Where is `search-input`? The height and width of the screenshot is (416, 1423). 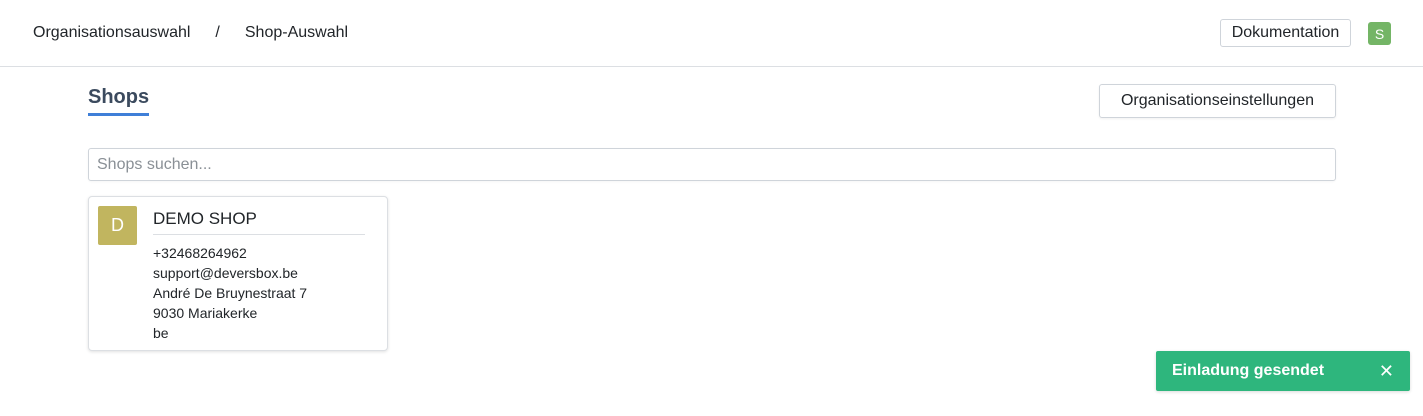 search-input is located at coordinates (712, 164).